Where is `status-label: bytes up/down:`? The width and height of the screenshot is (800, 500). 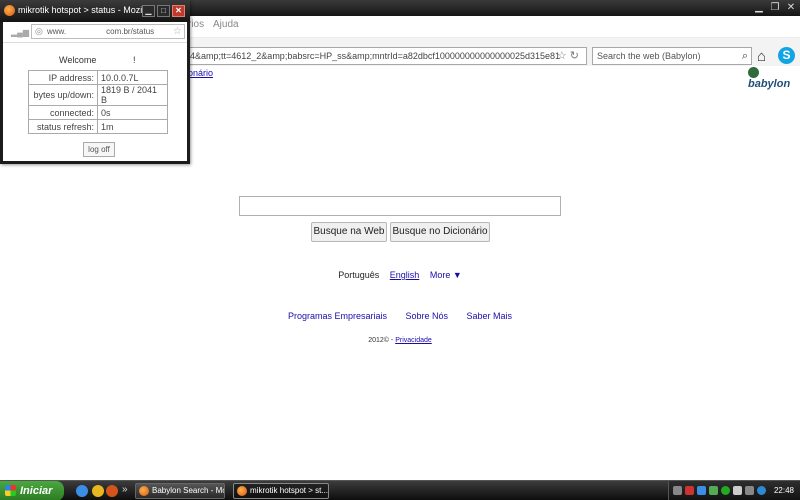
status-label: bytes up/down: is located at coordinates (63, 95).